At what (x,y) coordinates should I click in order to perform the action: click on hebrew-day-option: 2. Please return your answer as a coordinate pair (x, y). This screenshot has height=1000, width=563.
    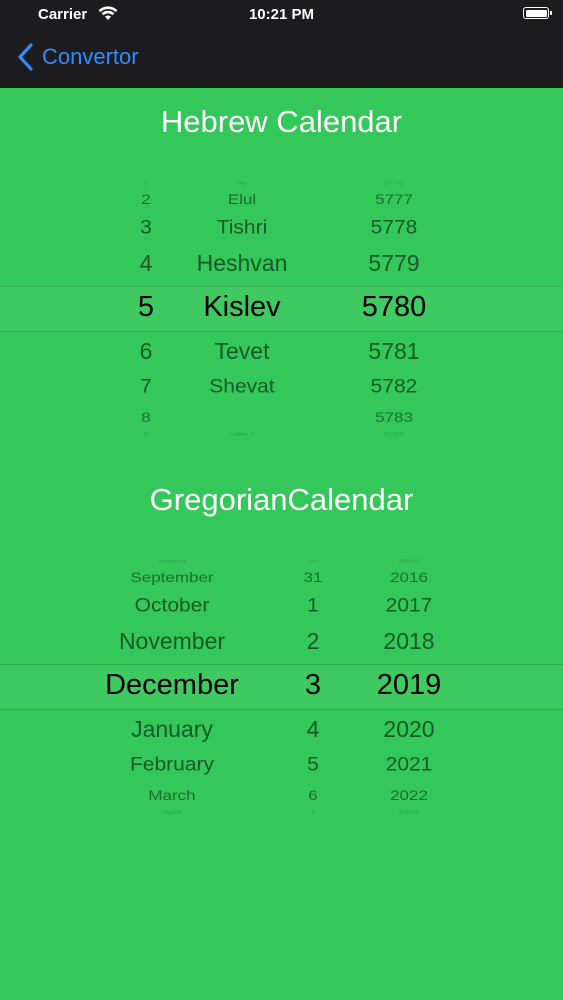
    Looking at the image, I should click on (145, 200).